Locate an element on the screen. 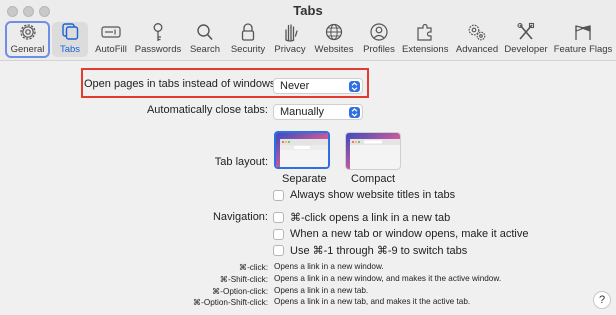 The width and height of the screenshot is (616, 315). layout-separate-label: Separate is located at coordinates (304, 179).